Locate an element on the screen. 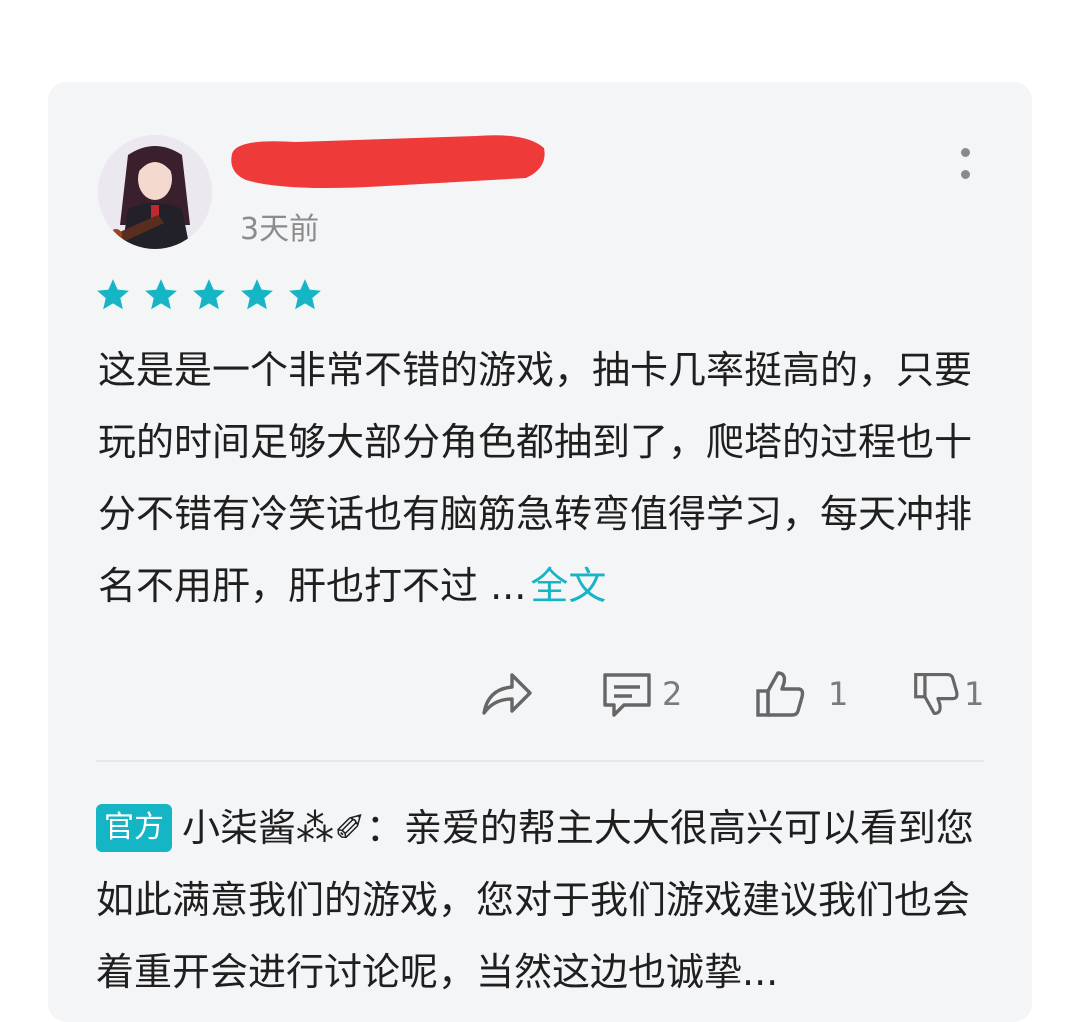 Image resolution: width=1078 pixels, height=1022 pixels. more-options-button is located at coordinates (965, 164).